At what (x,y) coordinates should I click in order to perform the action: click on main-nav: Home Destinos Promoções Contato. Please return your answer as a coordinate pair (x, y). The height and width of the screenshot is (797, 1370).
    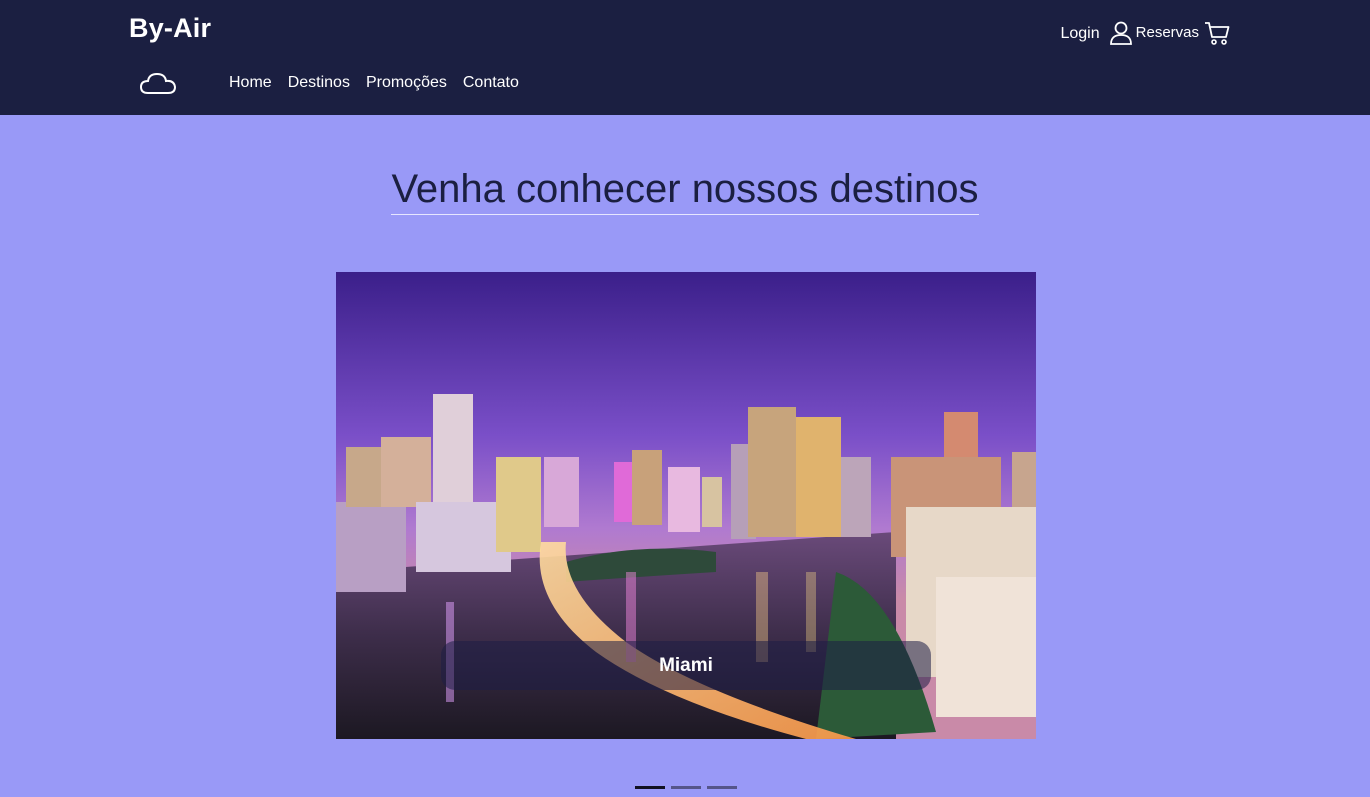
    Looking at the image, I should click on (382, 83).